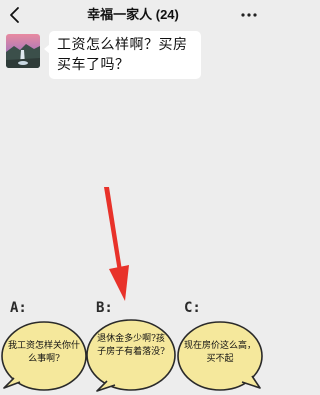 This screenshot has width=320, height=395. Describe the element at coordinates (192, 308) in the screenshot. I see `option-c-label: C:` at that location.